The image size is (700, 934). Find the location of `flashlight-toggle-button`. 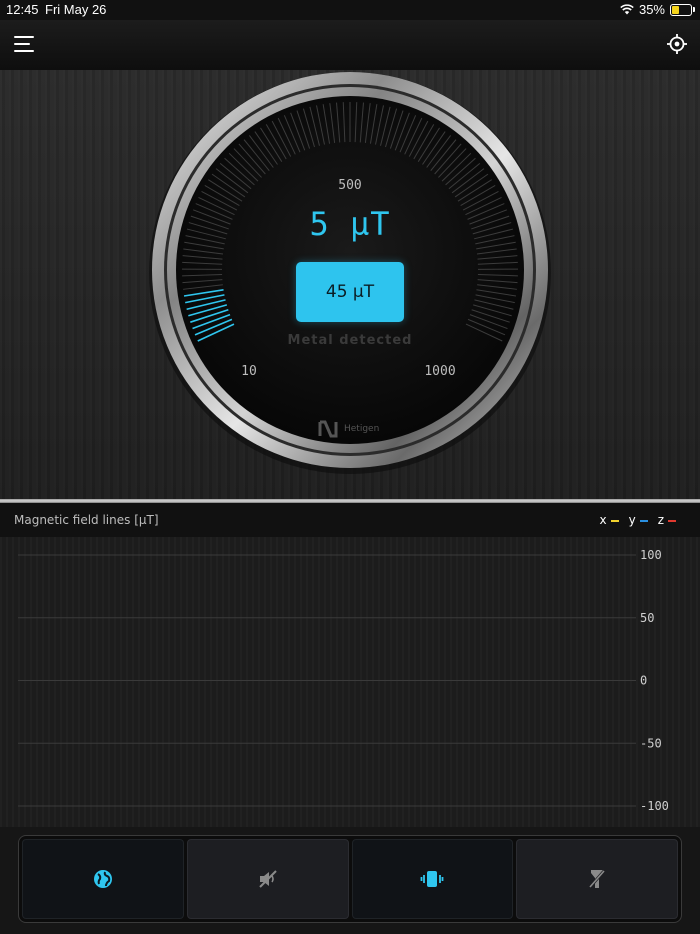

flashlight-toggle-button is located at coordinates (597, 879).